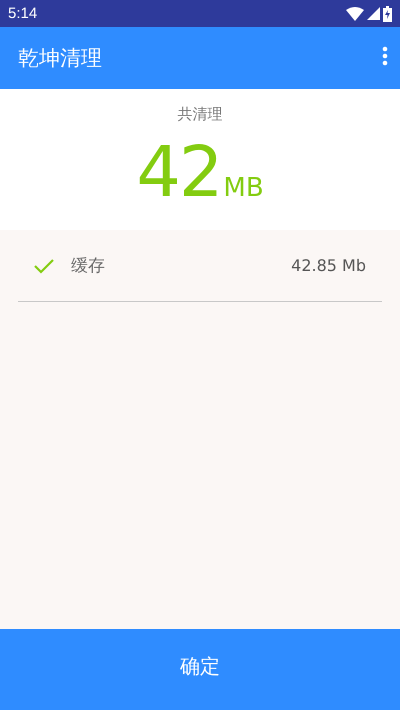  Describe the element at coordinates (243, 188) in the screenshot. I see `amount-unit: MB` at that location.